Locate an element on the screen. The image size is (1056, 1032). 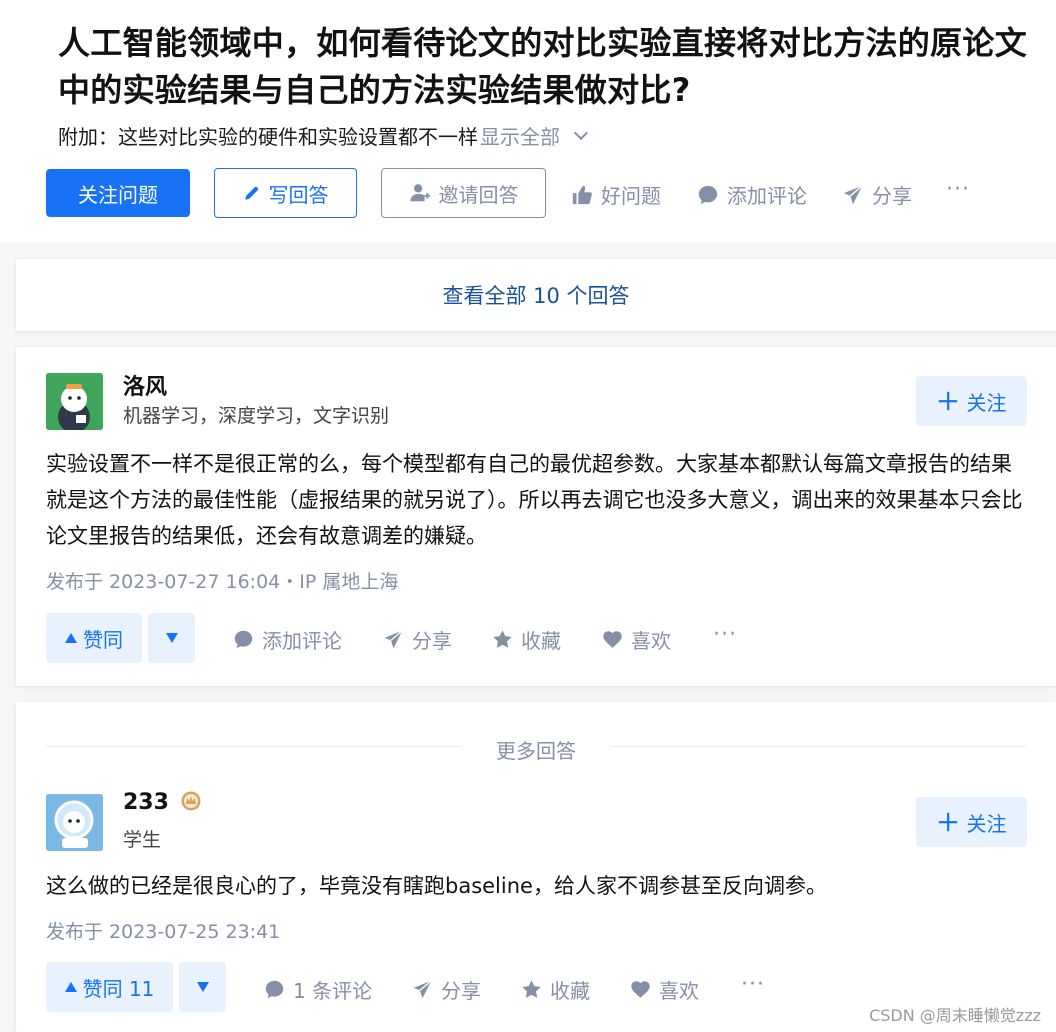
author-name: 233 is located at coordinates (162, 802).